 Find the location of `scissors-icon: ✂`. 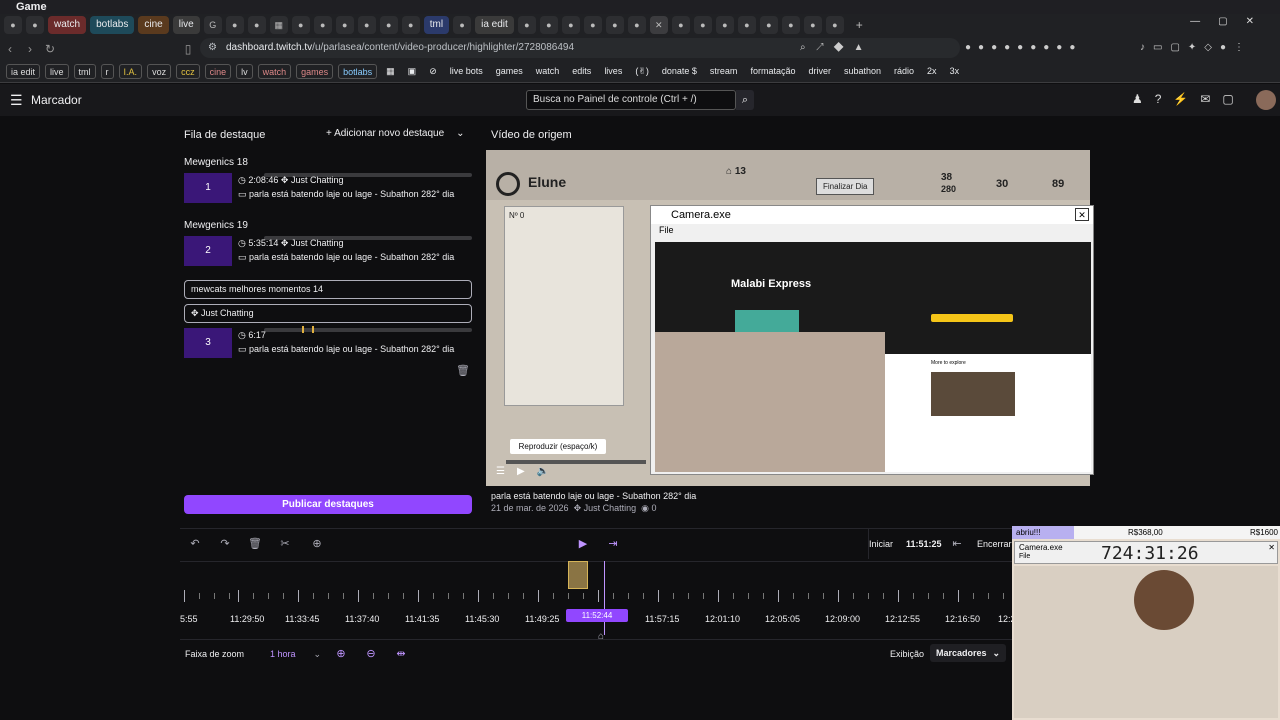

scissors-icon: ✂ is located at coordinates (285, 544).